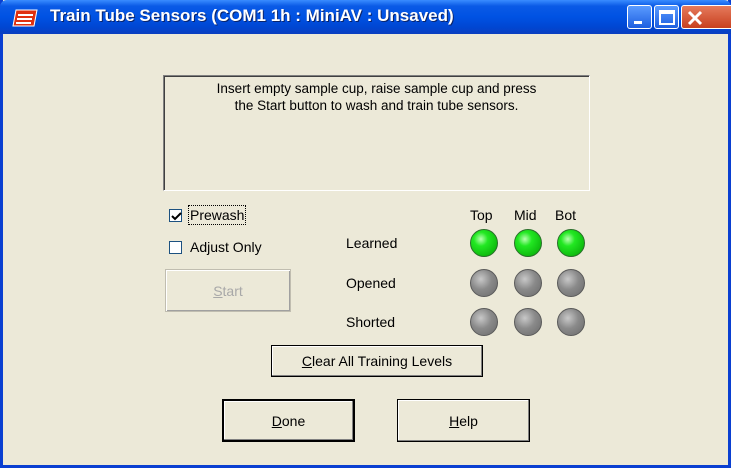 This screenshot has height=468, width=731. What do you see at coordinates (706, 17) in the screenshot?
I see `close-button` at bounding box center [706, 17].